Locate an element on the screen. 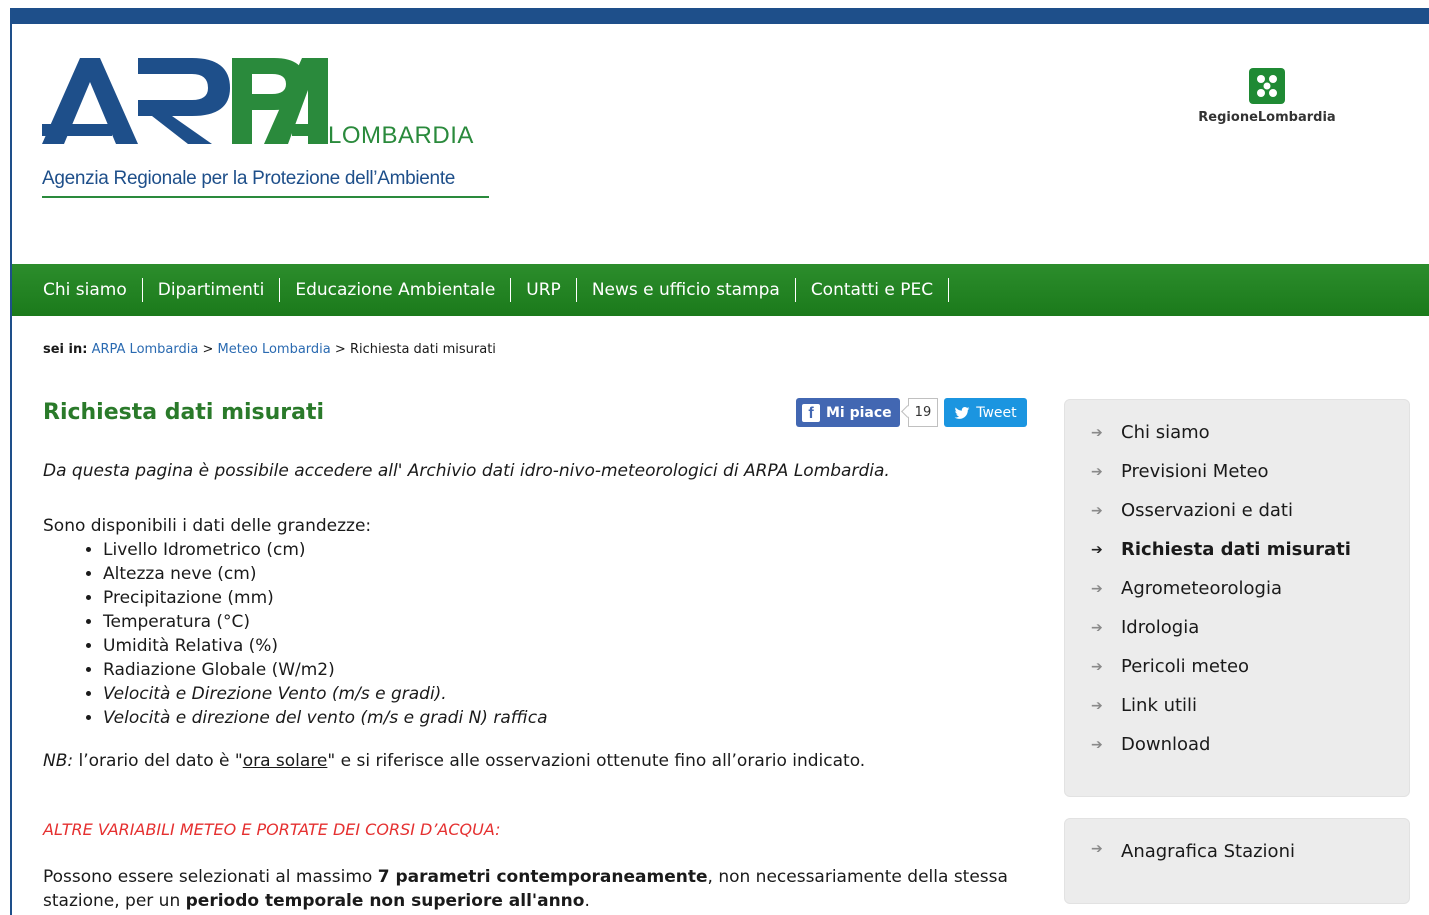 The height and width of the screenshot is (915, 1429). facebook-like-button: f Mi piace is located at coordinates (848, 412).